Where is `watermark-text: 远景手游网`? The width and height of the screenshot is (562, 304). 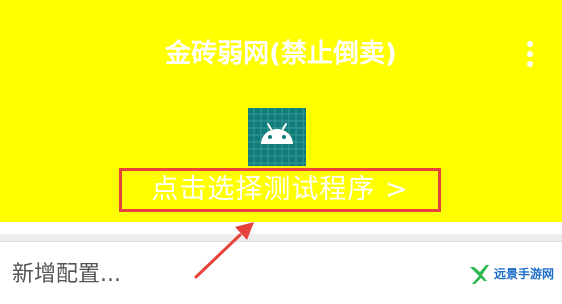 watermark-text: 远景手游网 is located at coordinates (524, 274).